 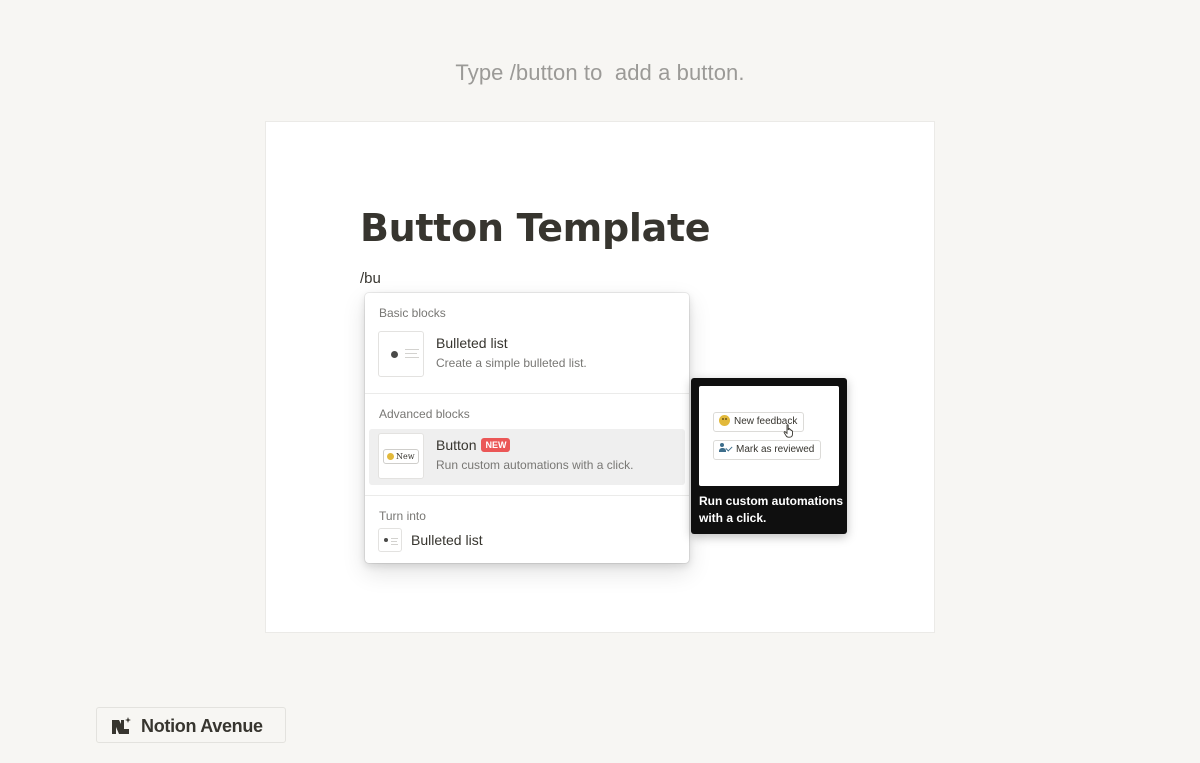 What do you see at coordinates (769, 436) in the screenshot?
I see `preview-image: New feedback Mark as reviewed` at bounding box center [769, 436].